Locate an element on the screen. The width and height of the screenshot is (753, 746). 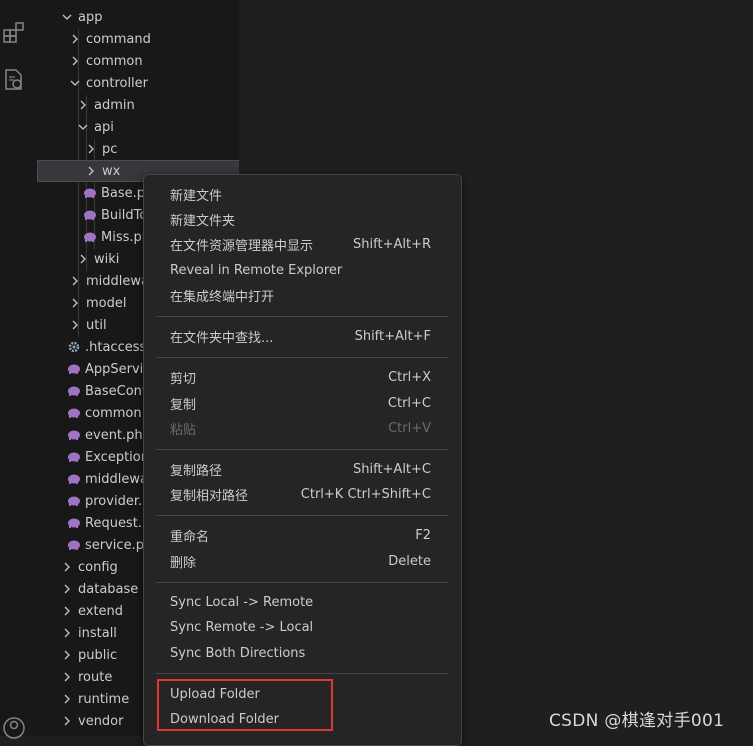
menu-item-label: 复制 is located at coordinates (183, 405).